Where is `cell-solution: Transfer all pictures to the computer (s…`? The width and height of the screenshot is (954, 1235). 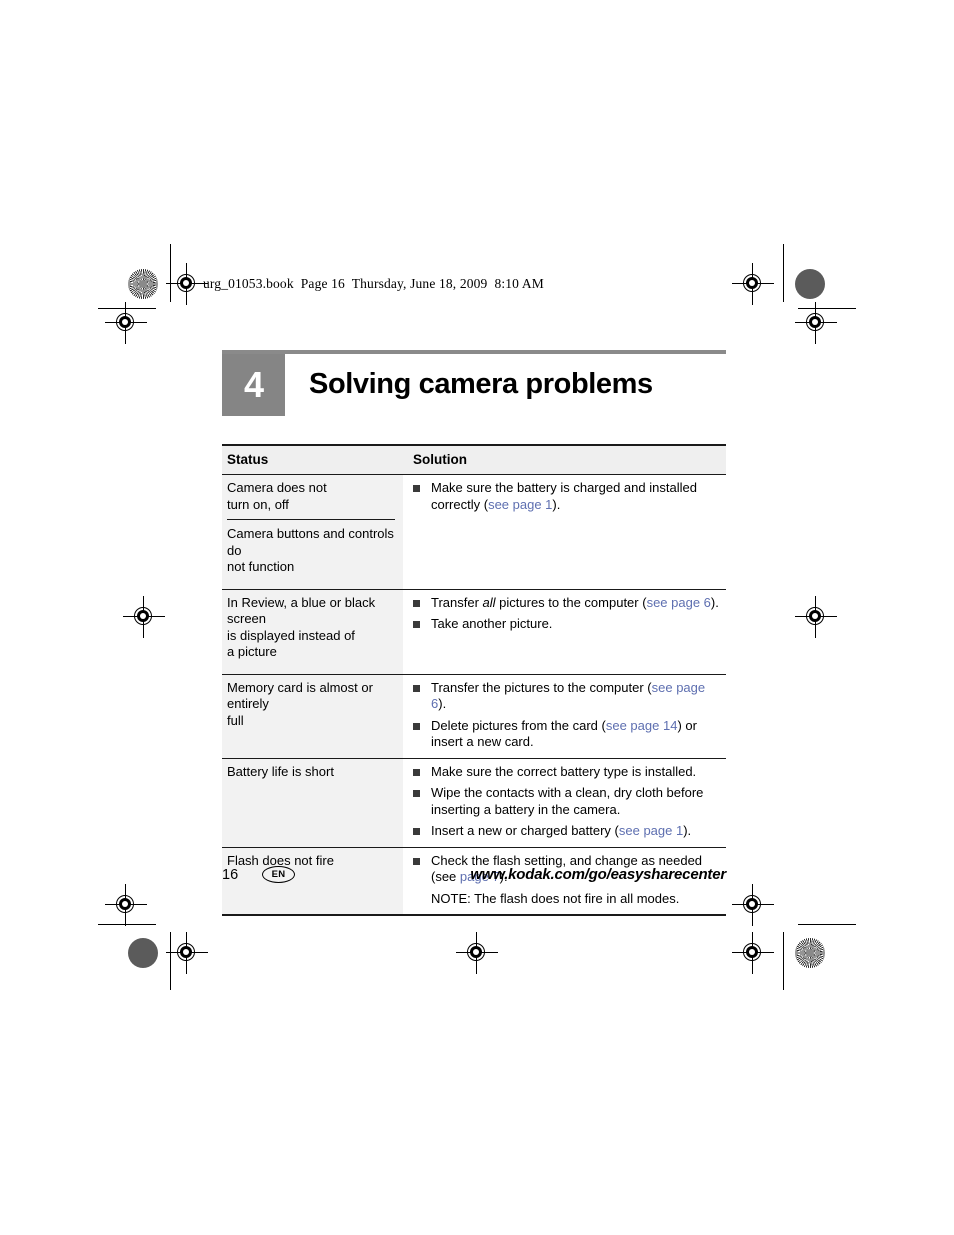
cell-solution: Transfer all pictures to the computer (s… is located at coordinates (564, 632).